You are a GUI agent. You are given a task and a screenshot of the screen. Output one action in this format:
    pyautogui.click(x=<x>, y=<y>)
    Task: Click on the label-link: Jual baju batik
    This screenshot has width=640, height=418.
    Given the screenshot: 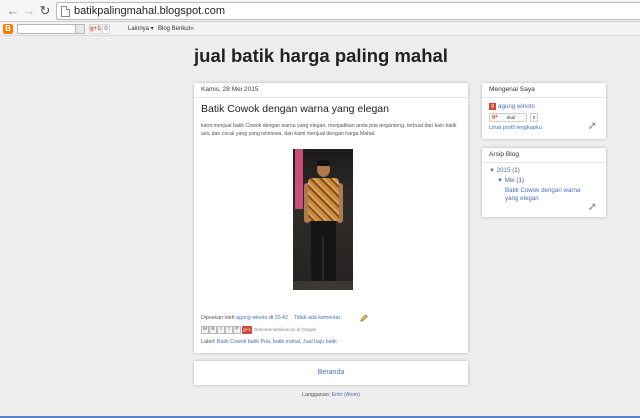 What is the action you would take?
    pyautogui.click(x=320, y=342)
    